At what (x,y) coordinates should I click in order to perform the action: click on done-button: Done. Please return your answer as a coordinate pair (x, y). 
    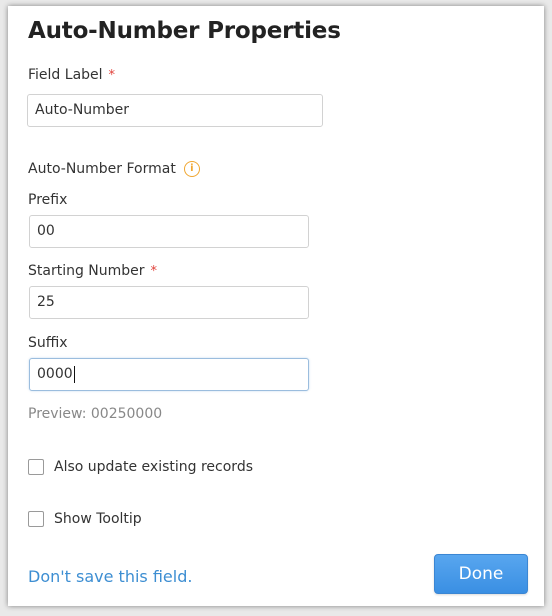
    Looking at the image, I should click on (481, 574).